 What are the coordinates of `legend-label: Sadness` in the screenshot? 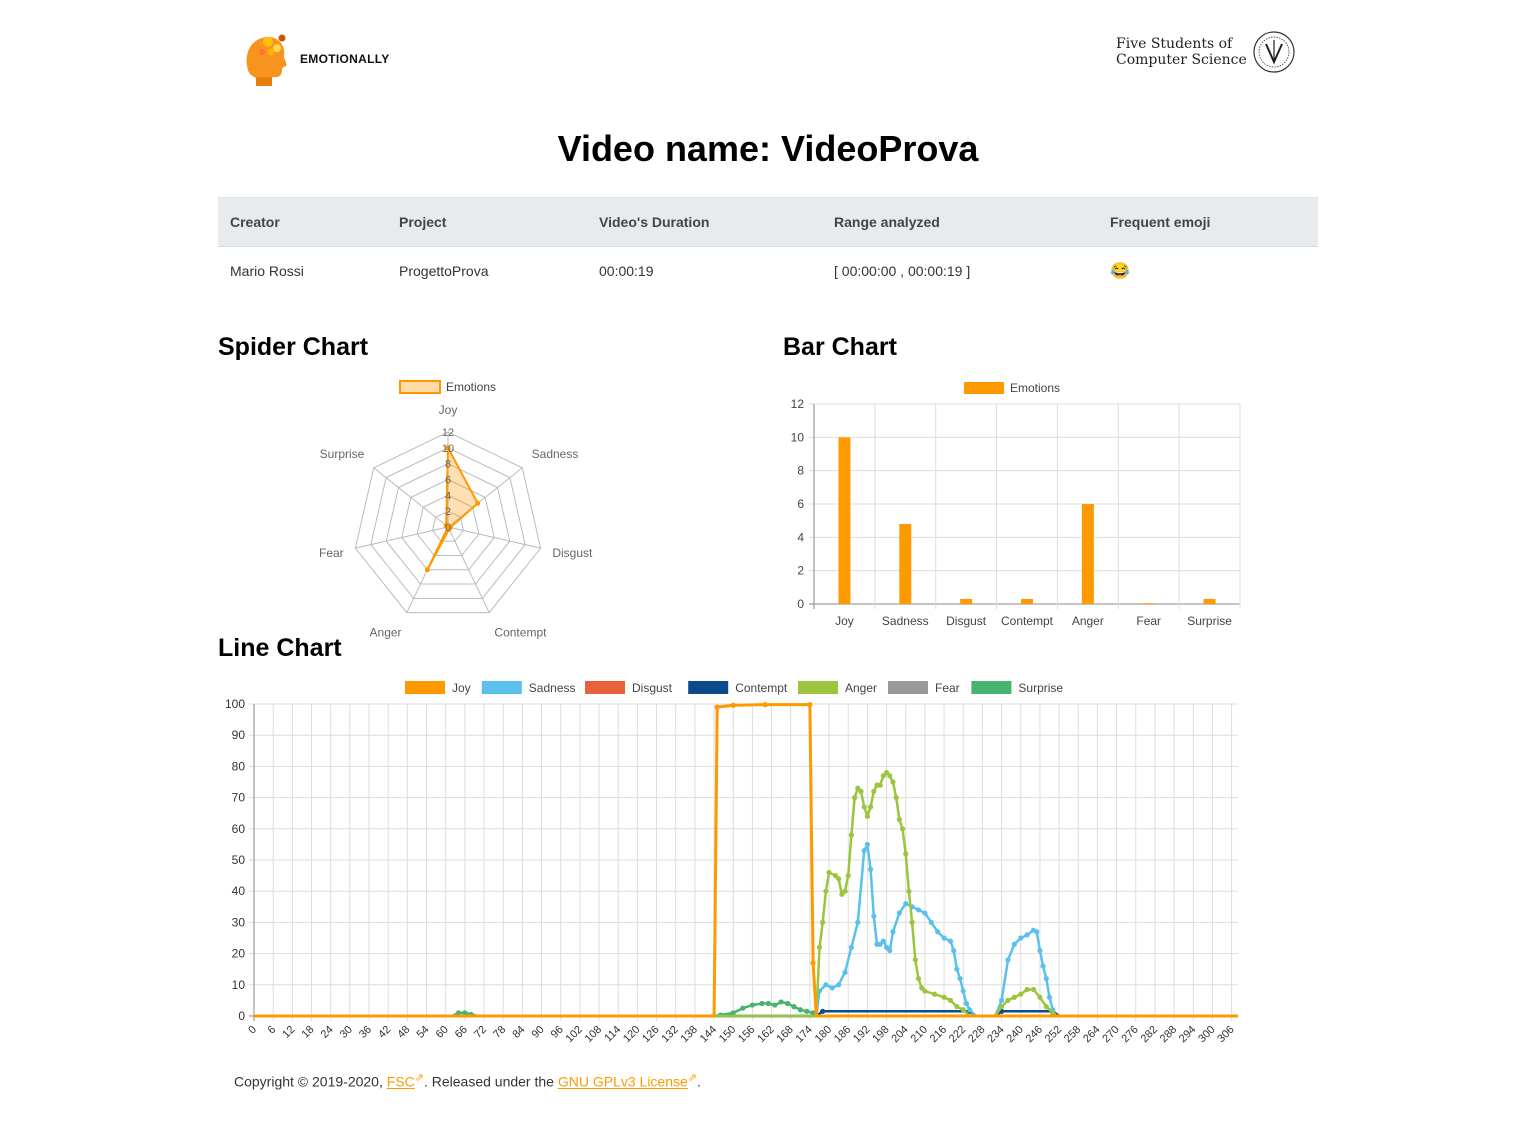 It's located at (552, 688).